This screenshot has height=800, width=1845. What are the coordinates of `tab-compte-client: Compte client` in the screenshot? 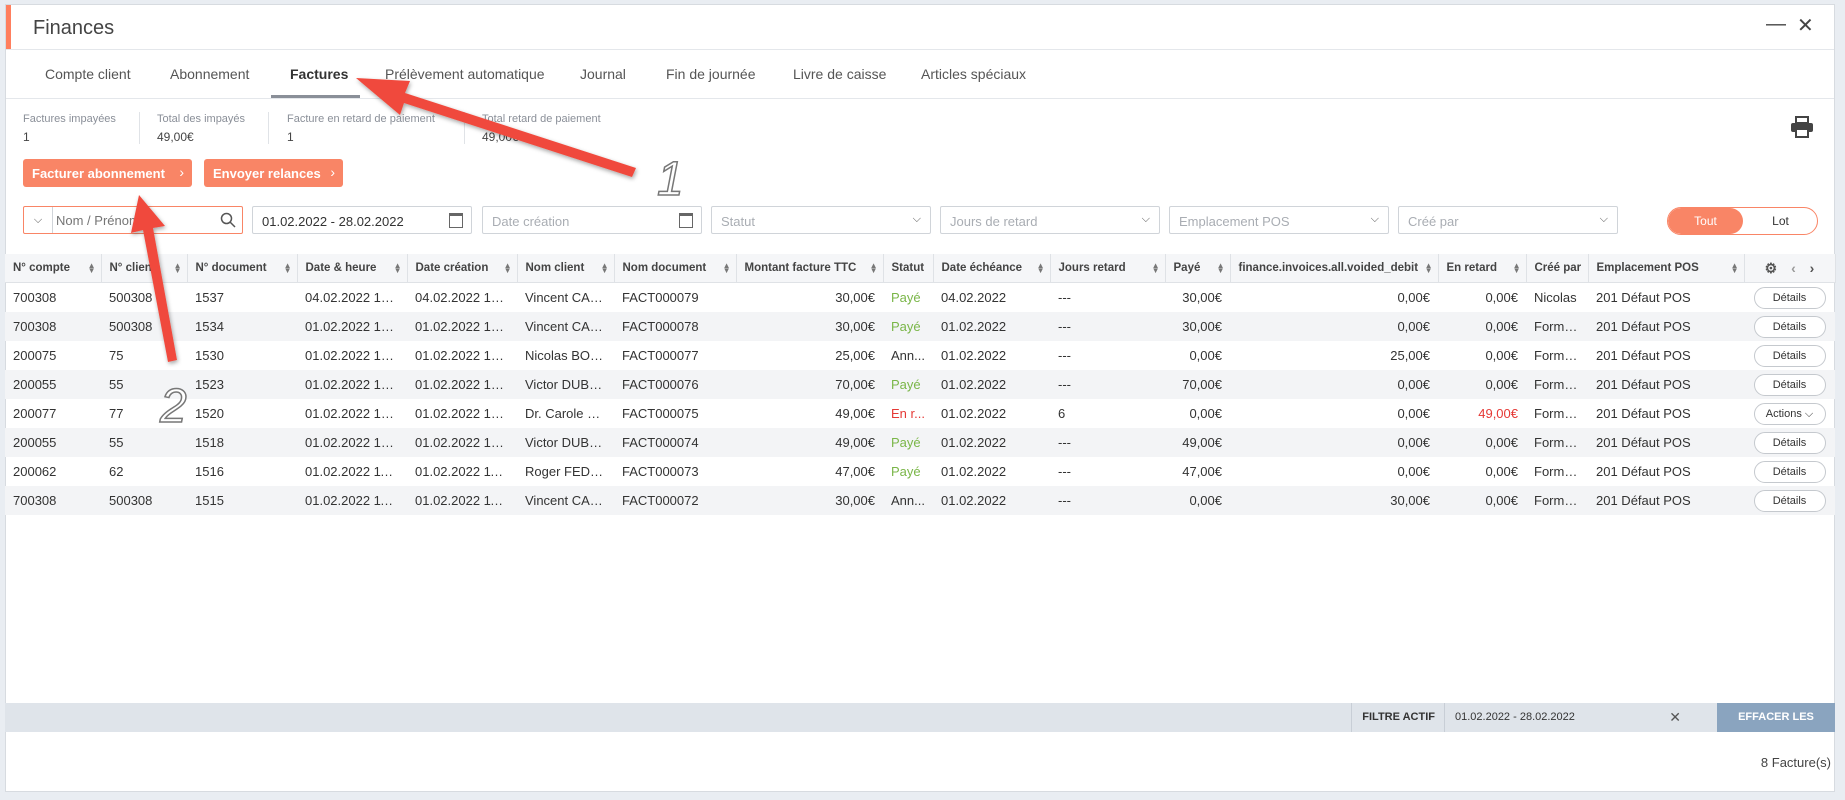 It's located at (88, 74).